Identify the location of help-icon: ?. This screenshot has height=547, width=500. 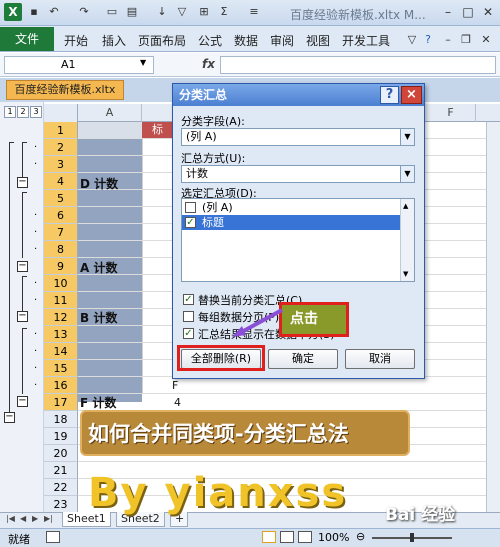
(428, 40).